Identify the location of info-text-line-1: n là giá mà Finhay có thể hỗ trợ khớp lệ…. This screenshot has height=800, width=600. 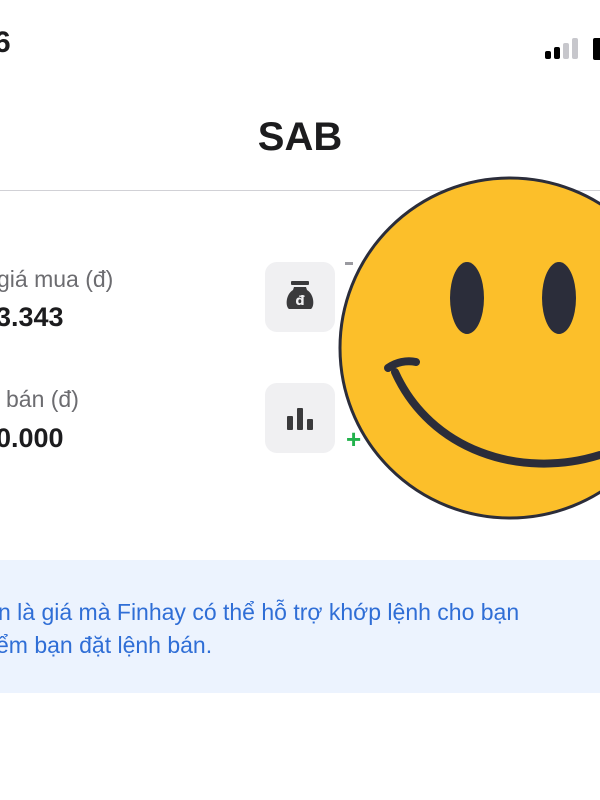
(260, 612).